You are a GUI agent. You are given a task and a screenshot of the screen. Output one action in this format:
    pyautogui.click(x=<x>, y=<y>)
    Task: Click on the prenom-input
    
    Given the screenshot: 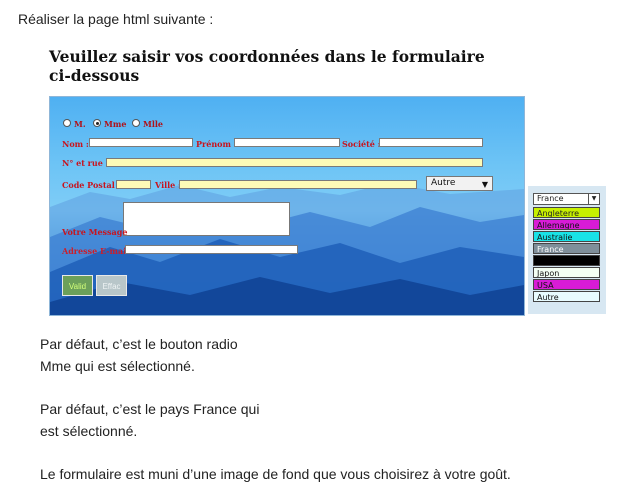 What is the action you would take?
    pyautogui.click(x=287, y=142)
    